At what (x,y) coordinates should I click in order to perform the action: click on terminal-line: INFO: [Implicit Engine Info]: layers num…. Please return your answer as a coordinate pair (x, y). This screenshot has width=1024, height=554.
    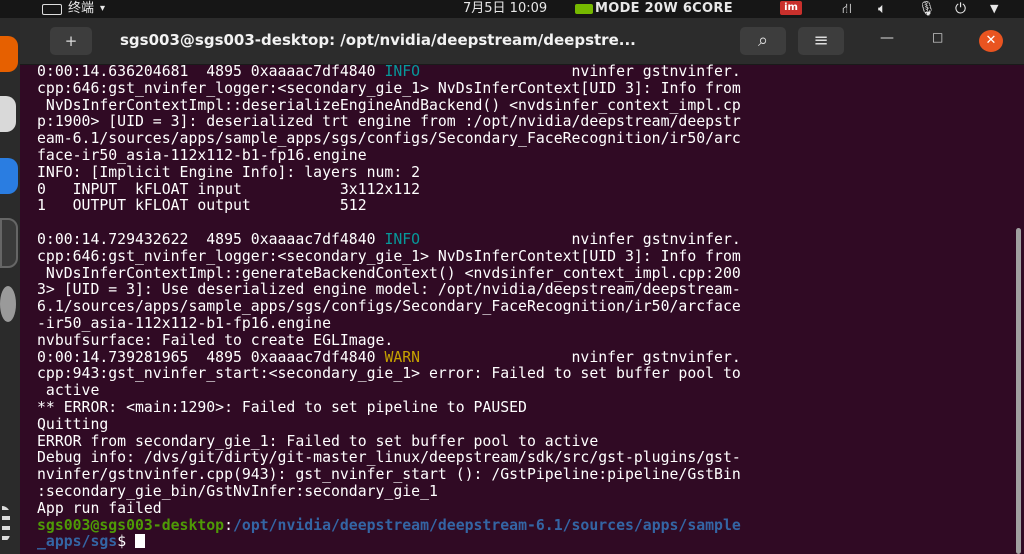
    Looking at the image, I should click on (229, 172).